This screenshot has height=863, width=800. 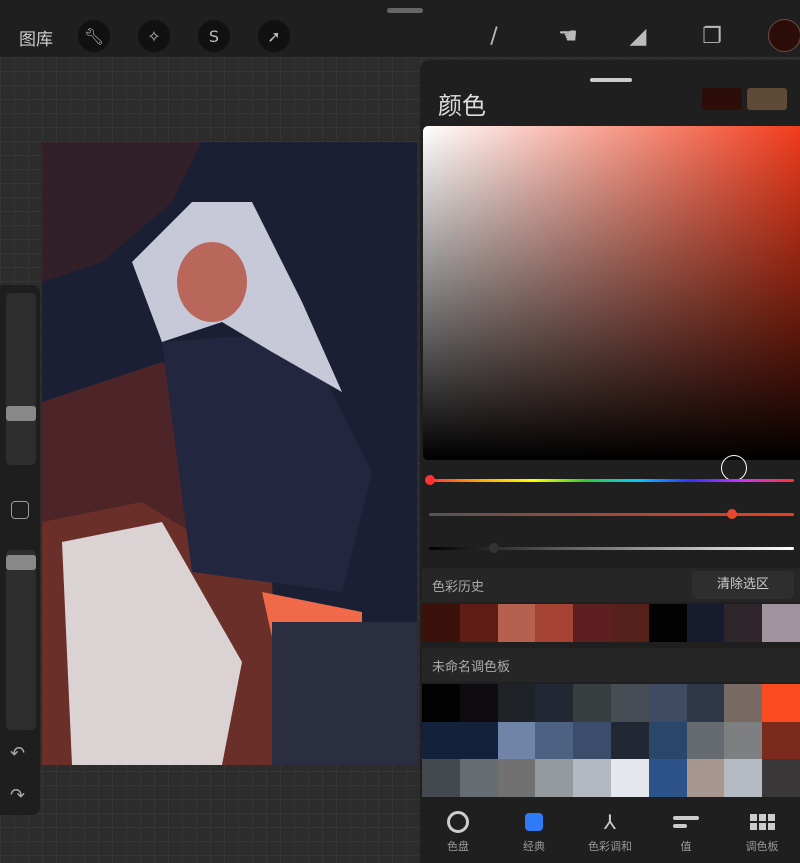 I want to click on color-mode-tabs: 色盘 经典 ⅄ 色彩调和 值 调色板, so click(x=610, y=831).